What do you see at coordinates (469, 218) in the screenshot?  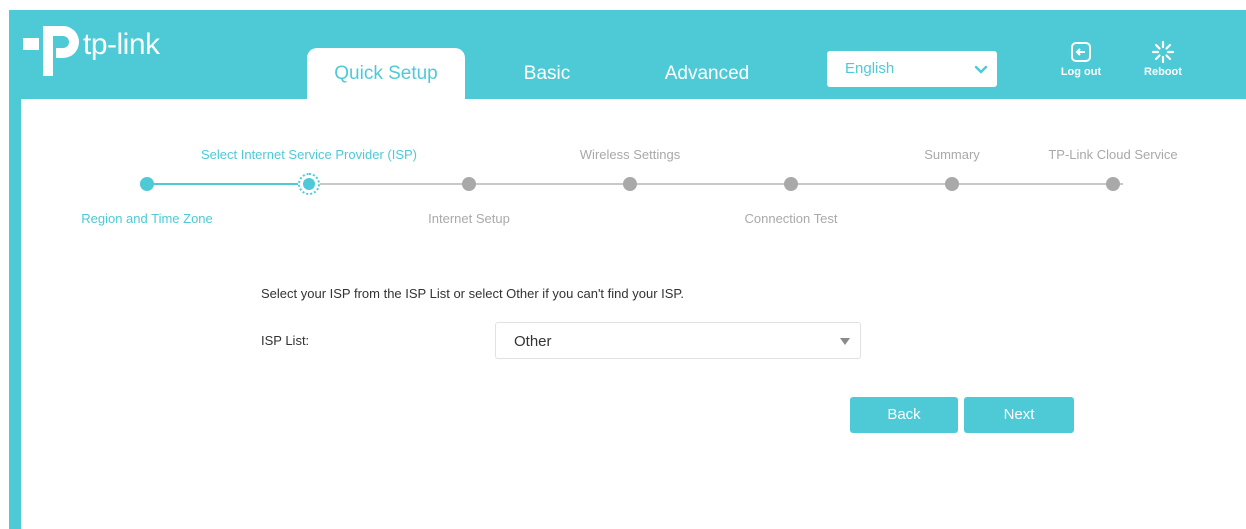 I see `step-label-internet-setup: Internet Setup` at bounding box center [469, 218].